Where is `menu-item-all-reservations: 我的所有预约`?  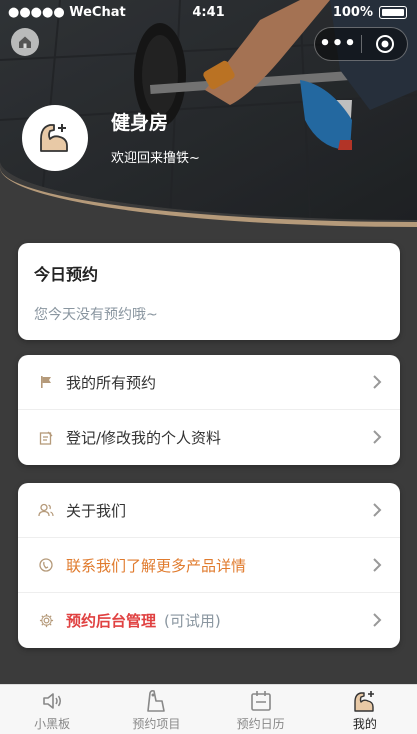
menu-item-all-reservations: 我的所有预约 is located at coordinates (209, 382).